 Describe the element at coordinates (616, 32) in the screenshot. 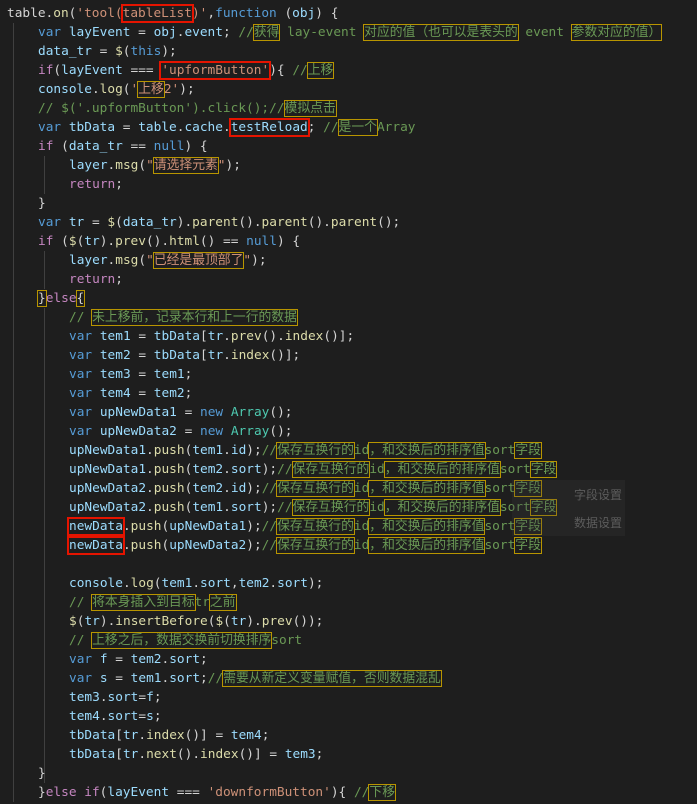

I see `code-token: 参数对应的值）` at that location.